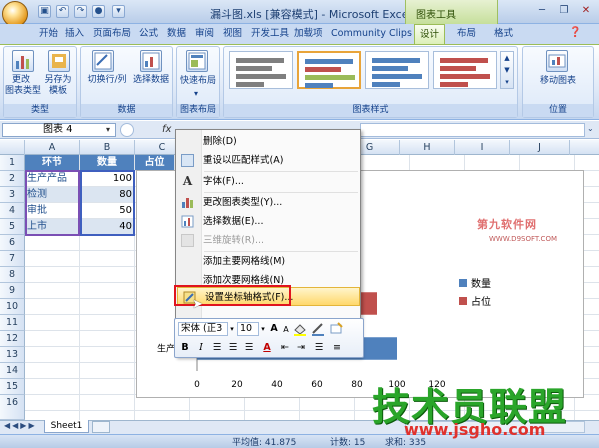  Describe the element at coordinates (151, 80) in the screenshot. I see `select-data-button: 选择数据` at that location.